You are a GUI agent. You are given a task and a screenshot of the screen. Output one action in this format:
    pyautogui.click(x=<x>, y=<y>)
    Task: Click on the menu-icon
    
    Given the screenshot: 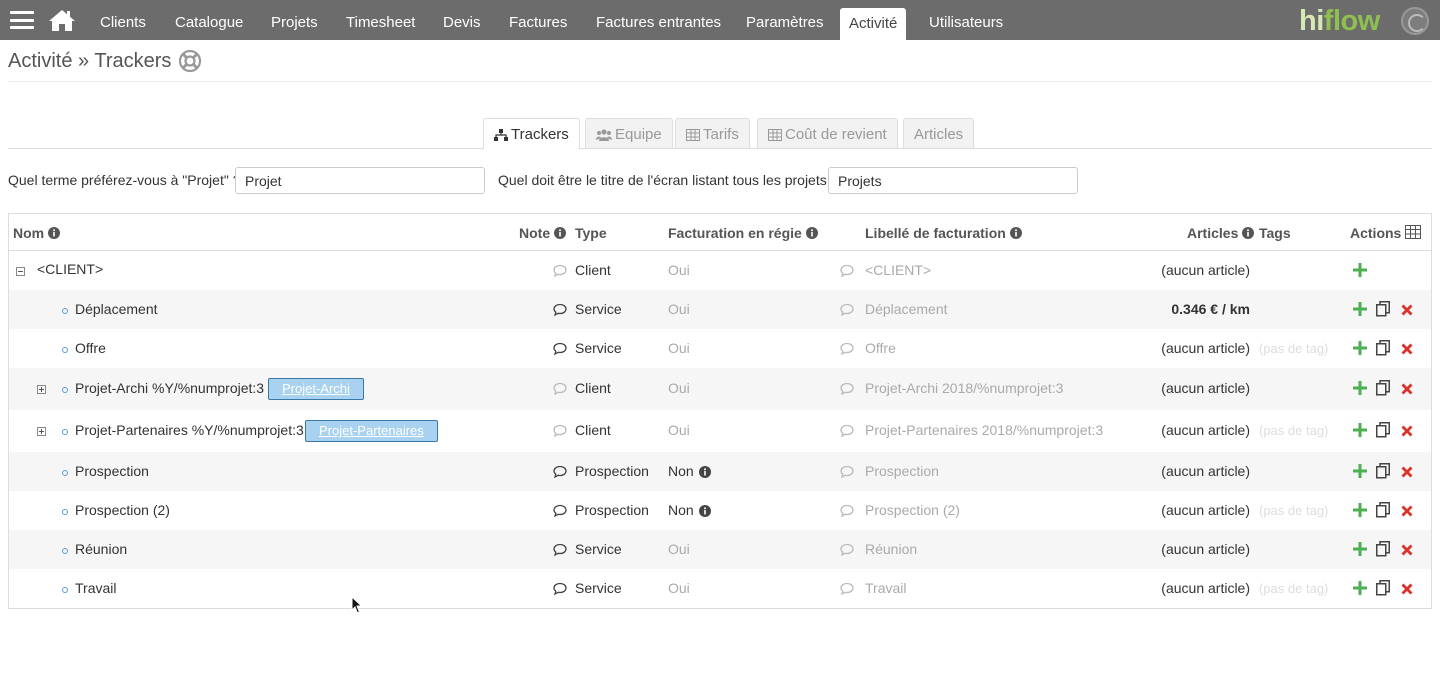 What is the action you would take?
    pyautogui.click(x=22, y=20)
    